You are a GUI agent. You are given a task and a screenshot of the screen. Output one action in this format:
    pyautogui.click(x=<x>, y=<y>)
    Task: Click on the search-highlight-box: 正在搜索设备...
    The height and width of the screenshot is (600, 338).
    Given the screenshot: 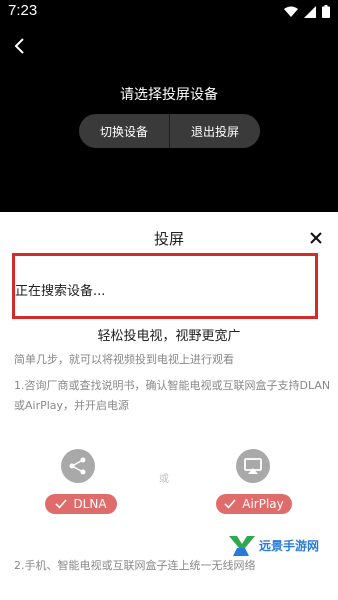 What is the action you would take?
    pyautogui.click(x=165, y=286)
    